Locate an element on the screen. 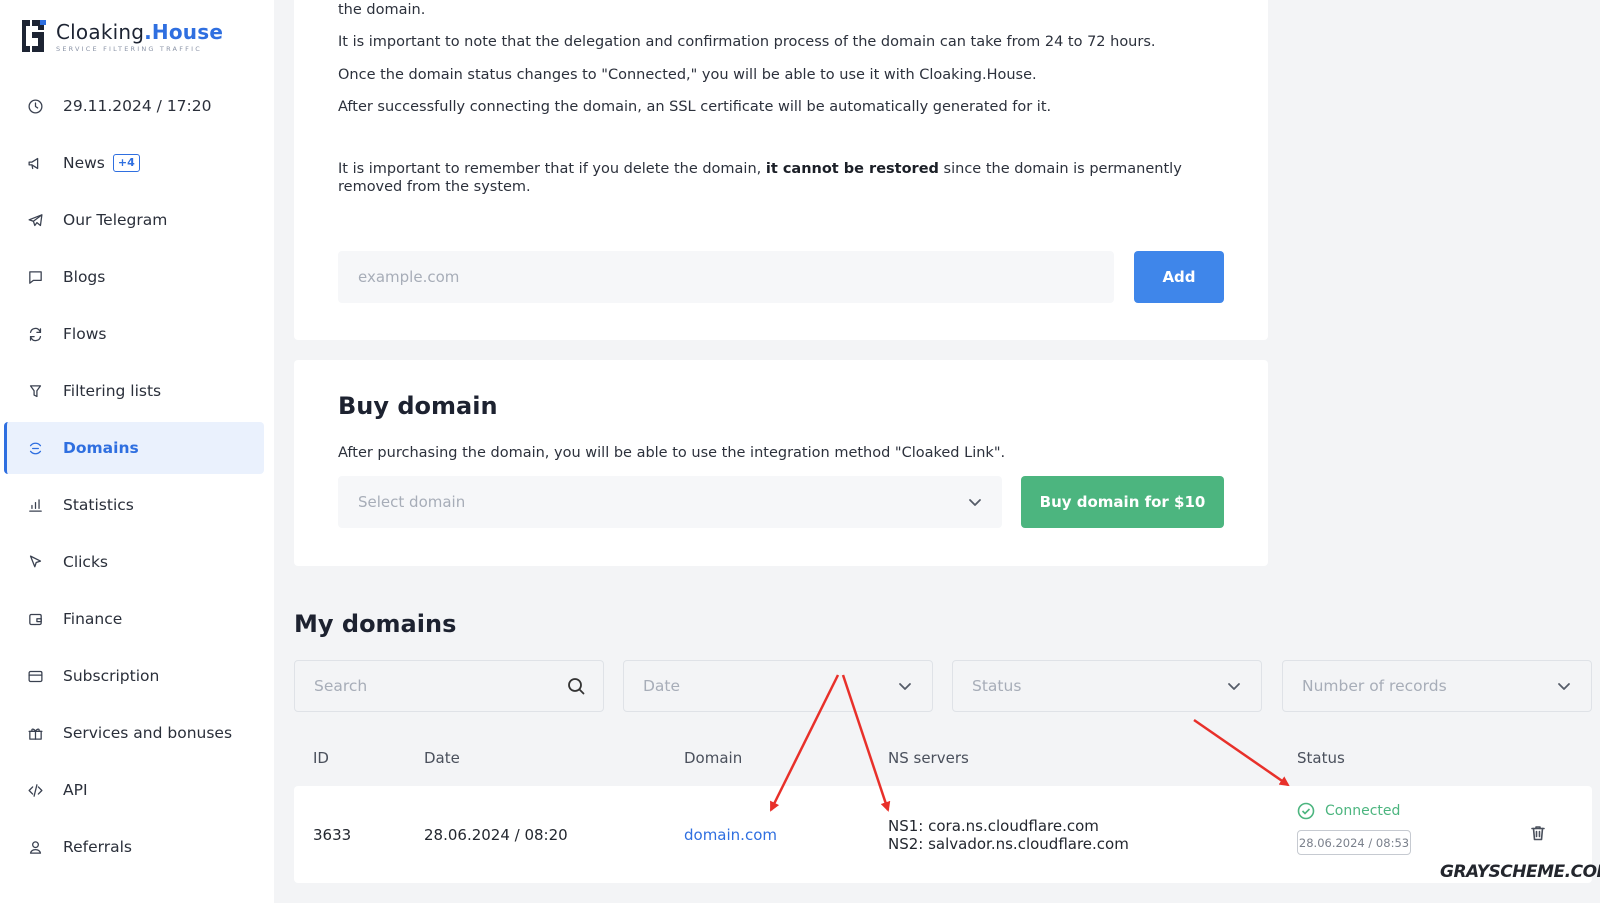 The image size is (1600, 903). sidebar-item-label: Statistics is located at coordinates (98, 505).